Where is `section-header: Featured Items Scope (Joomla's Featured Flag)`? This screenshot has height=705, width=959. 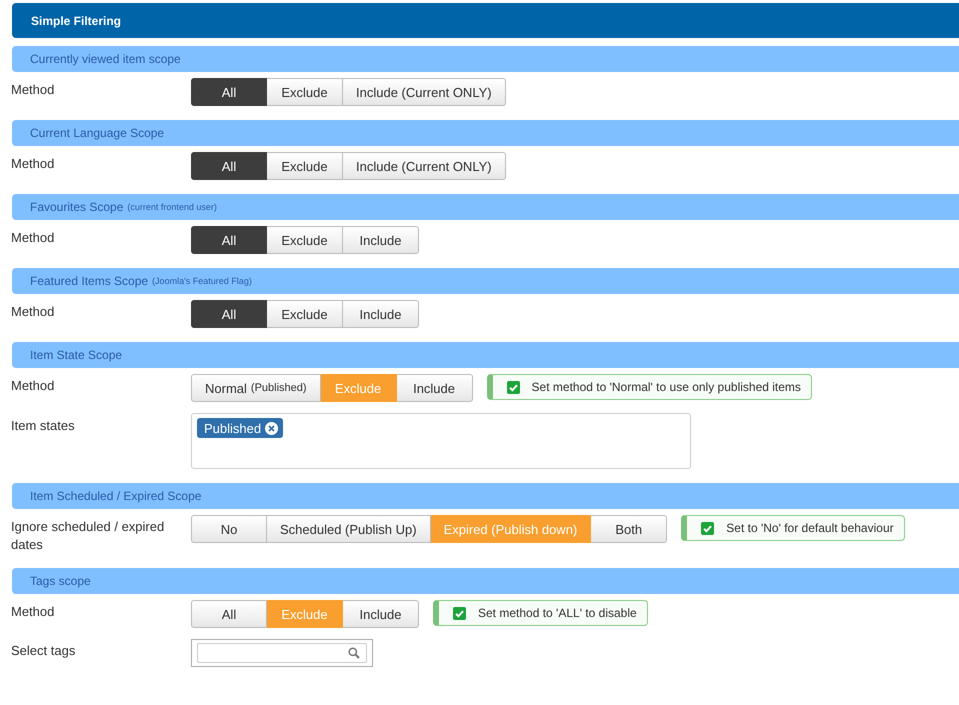 section-header: Featured Items Scope (Joomla's Featured Flag) is located at coordinates (485, 281).